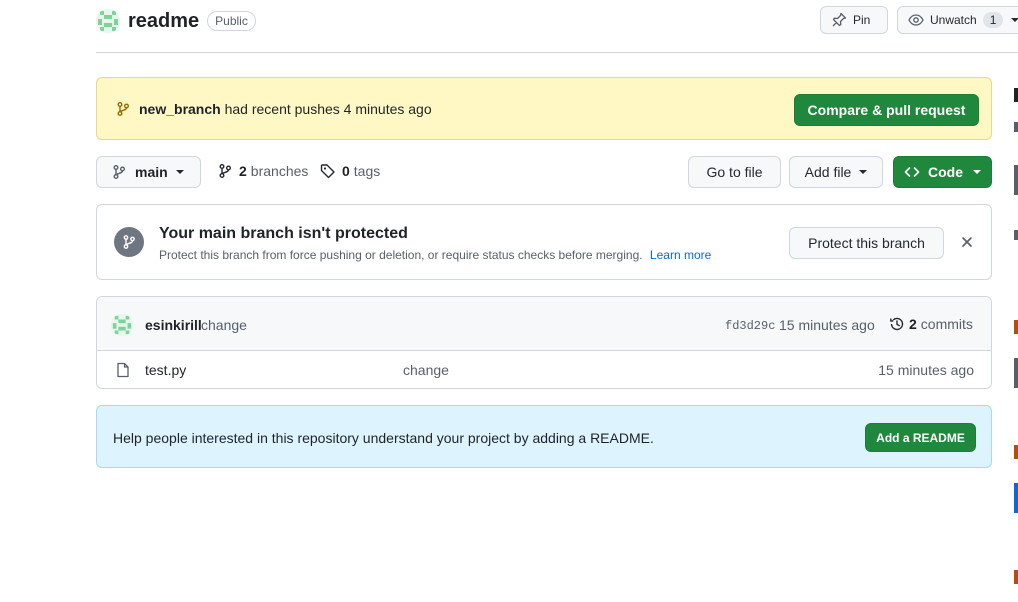 The height and width of the screenshot is (602, 1018). What do you see at coordinates (946, 324) in the screenshot?
I see `commits-label: commits` at bounding box center [946, 324].